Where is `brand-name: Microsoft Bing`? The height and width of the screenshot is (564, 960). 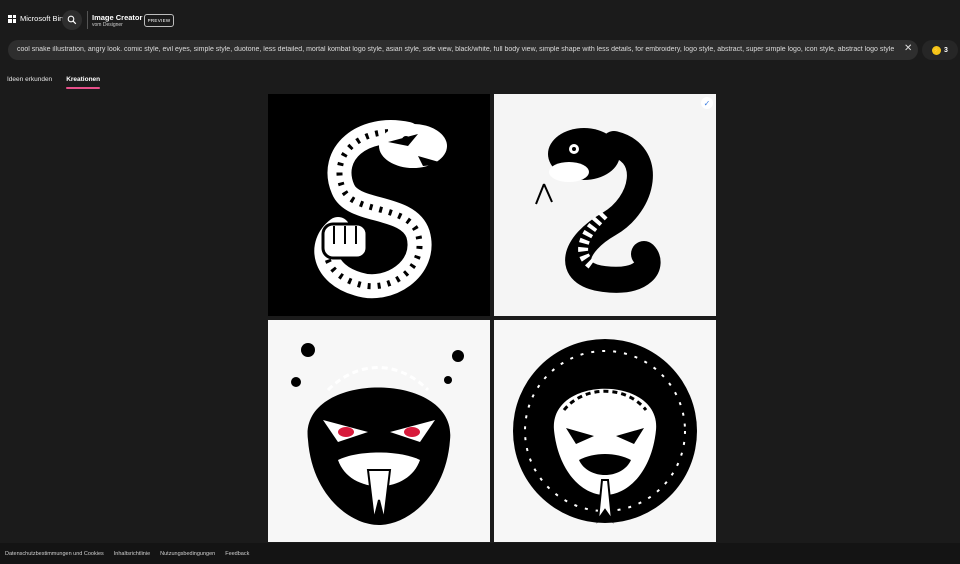
brand-name: Microsoft Bing is located at coordinates (44, 18).